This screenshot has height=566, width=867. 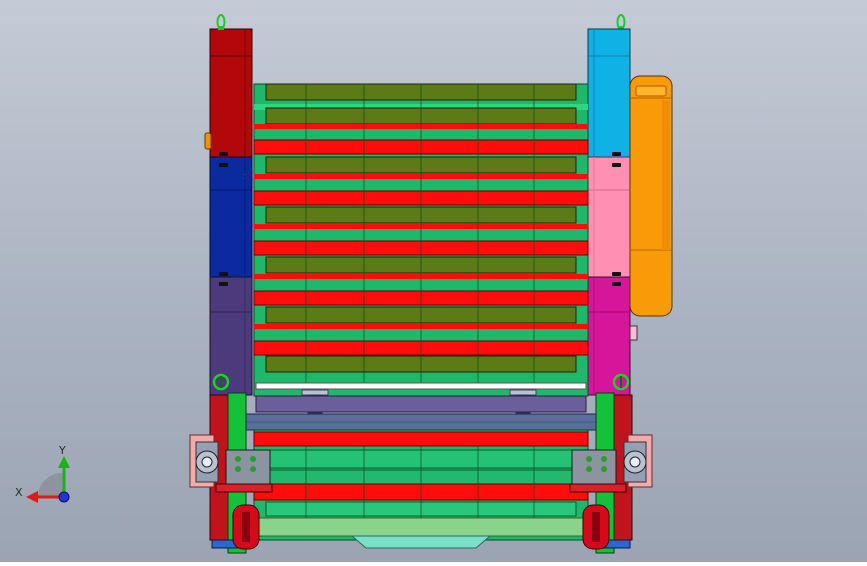 What do you see at coordinates (231, 217) in the screenshot?
I see `left-middle-block` at bounding box center [231, 217].